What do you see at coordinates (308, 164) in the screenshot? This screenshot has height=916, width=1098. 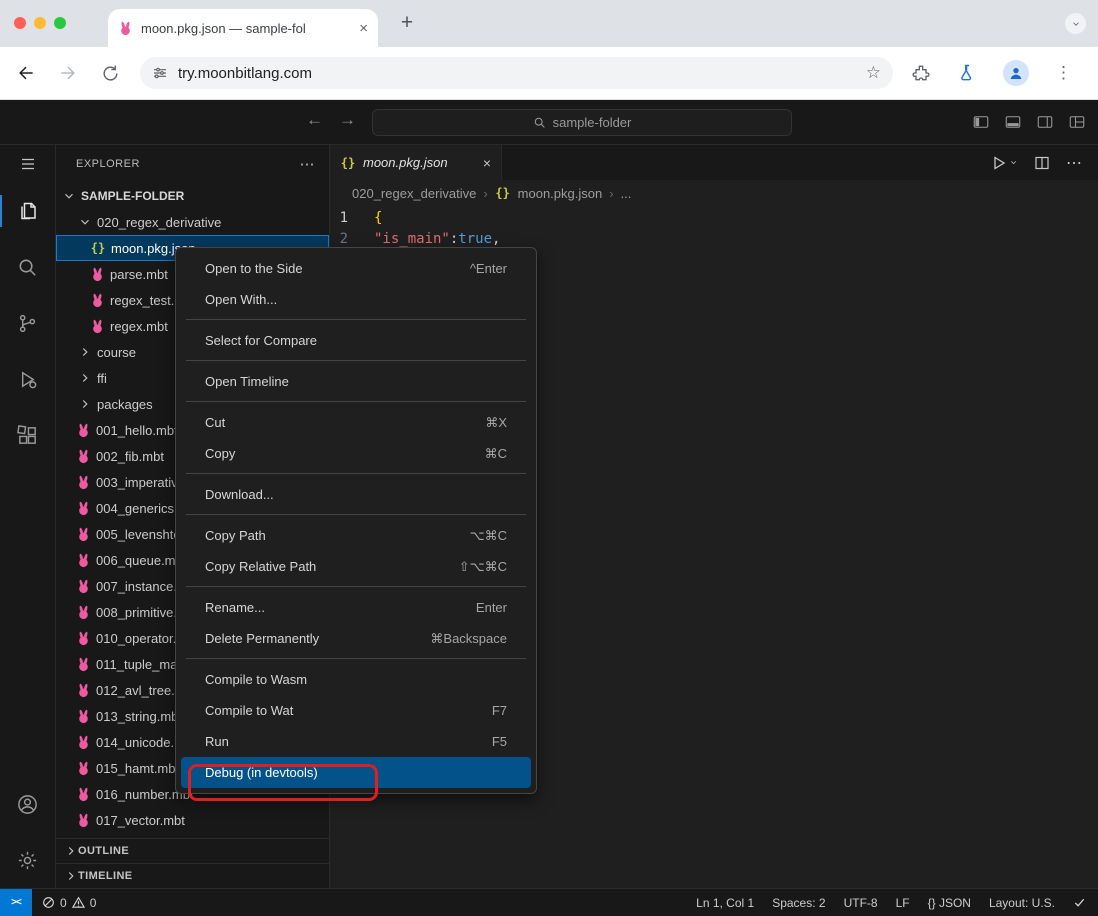 I see `explorer-actions-icon: ⋯` at bounding box center [308, 164].